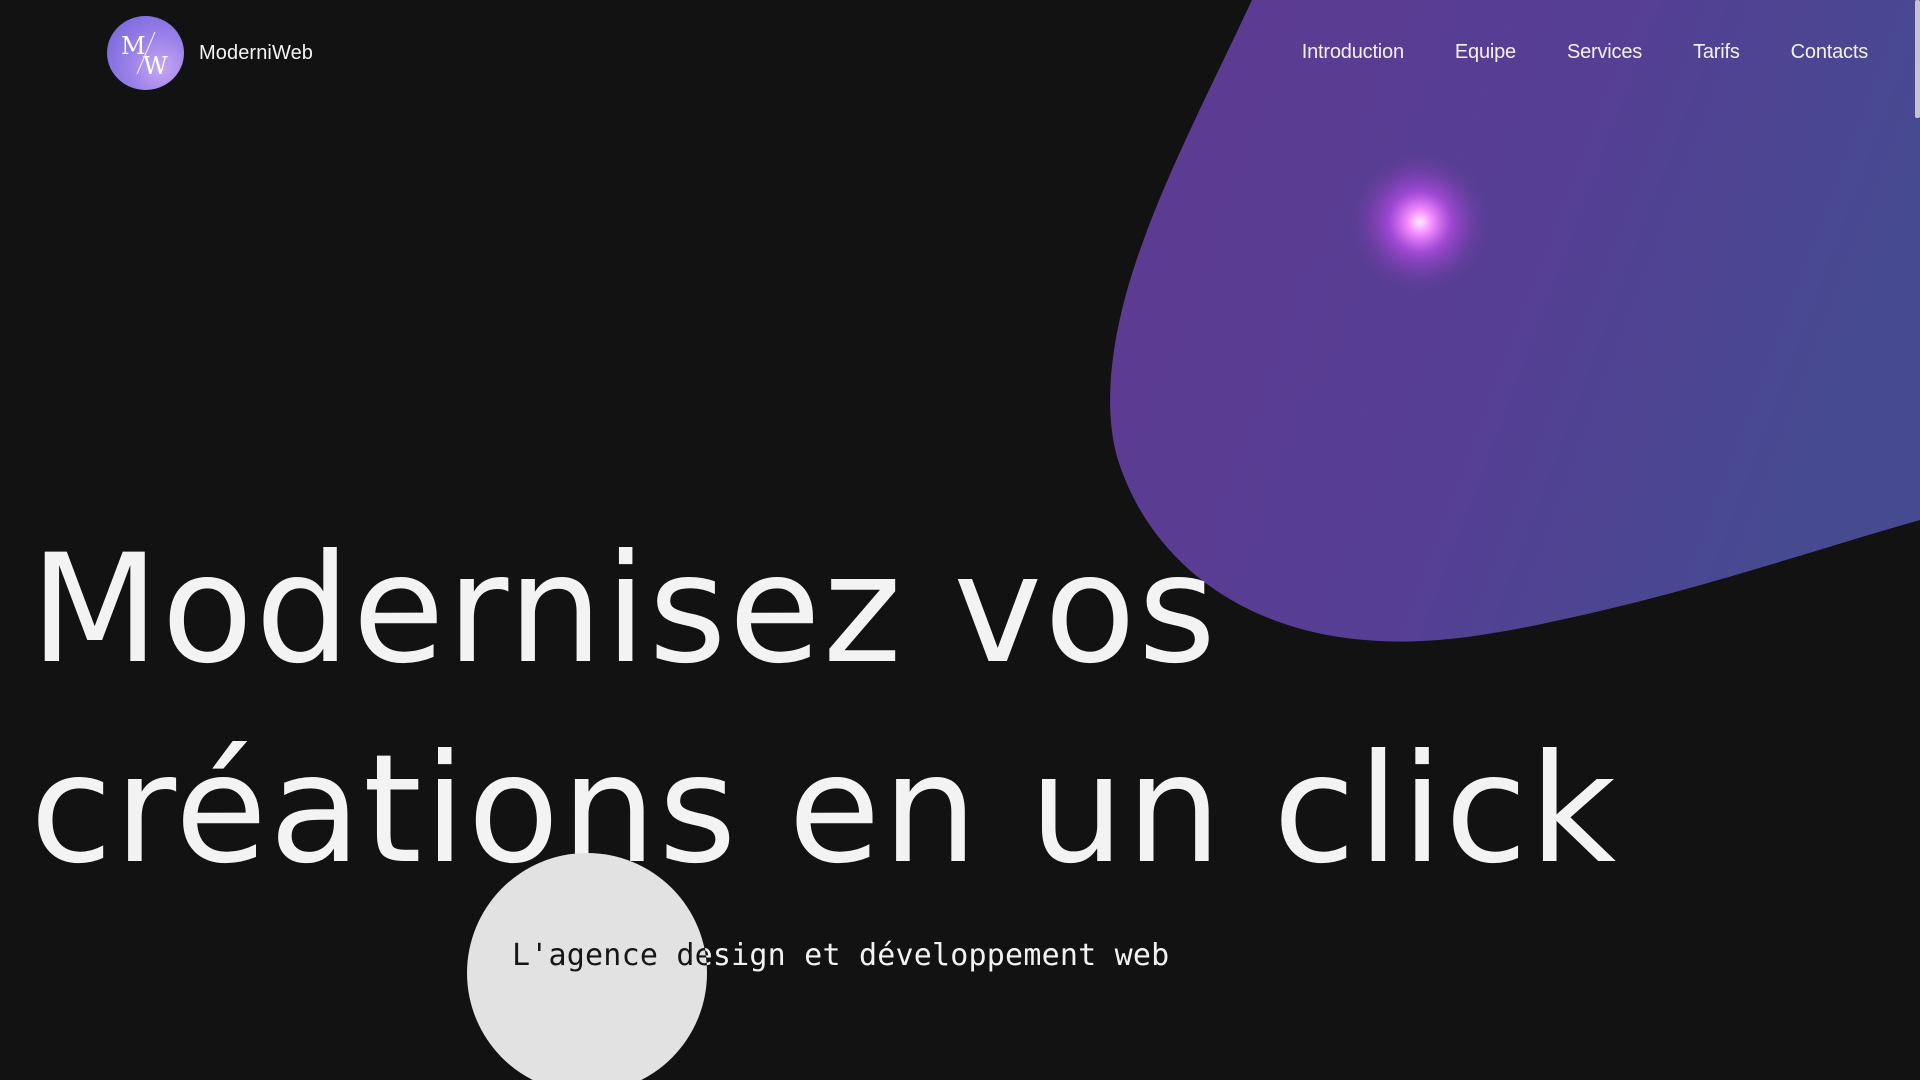 The height and width of the screenshot is (1080, 1920). I want to click on svg-text: M, so click(133, 46).